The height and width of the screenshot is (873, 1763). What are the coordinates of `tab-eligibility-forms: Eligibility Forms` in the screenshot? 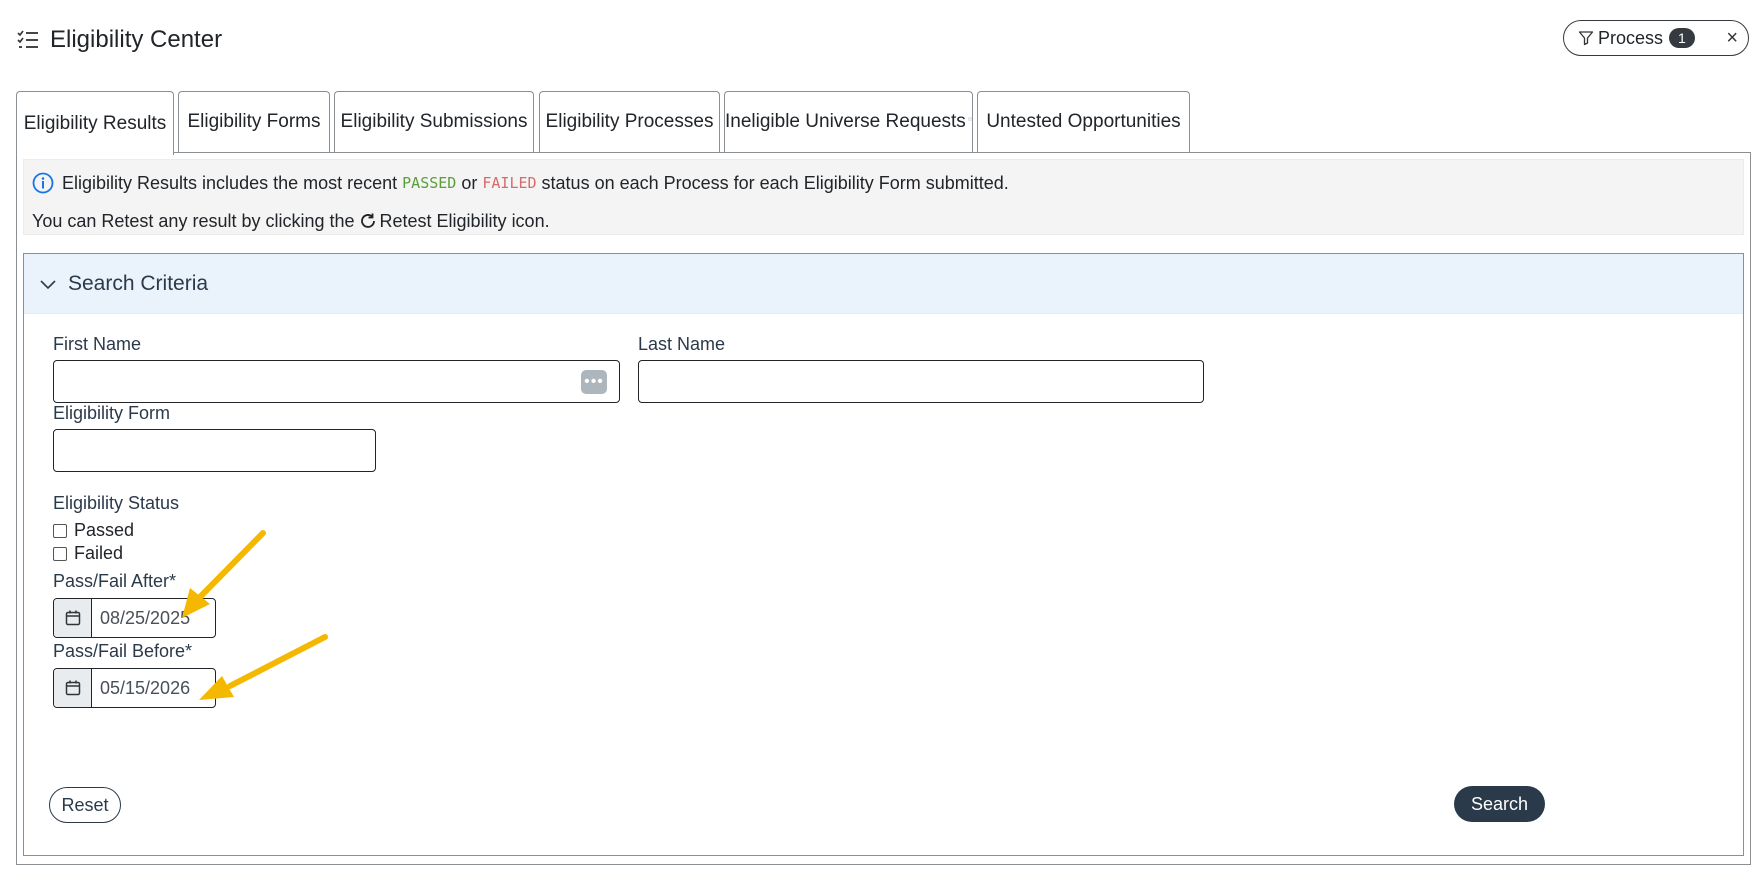 It's located at (254, 121).